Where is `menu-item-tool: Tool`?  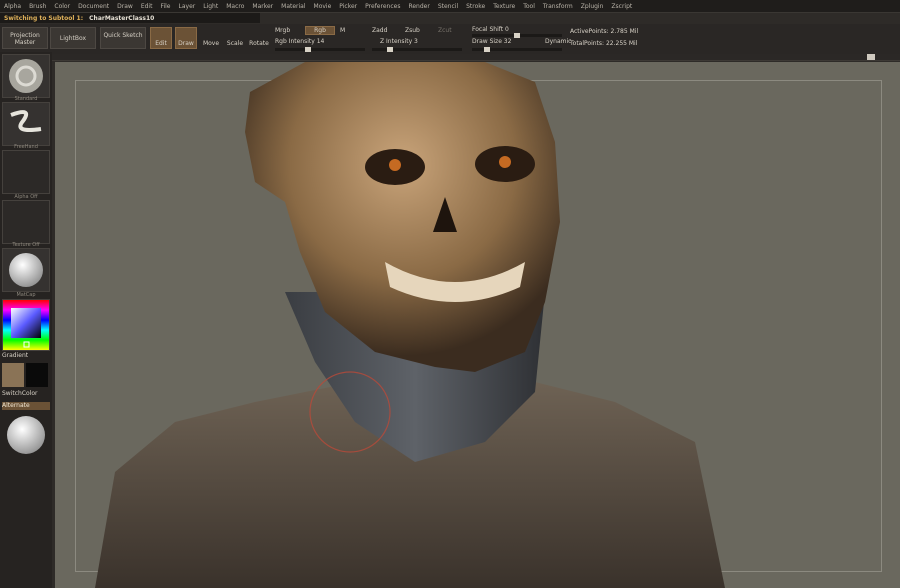 menu-item-tool: Tool is located at coordinates (529, 6).